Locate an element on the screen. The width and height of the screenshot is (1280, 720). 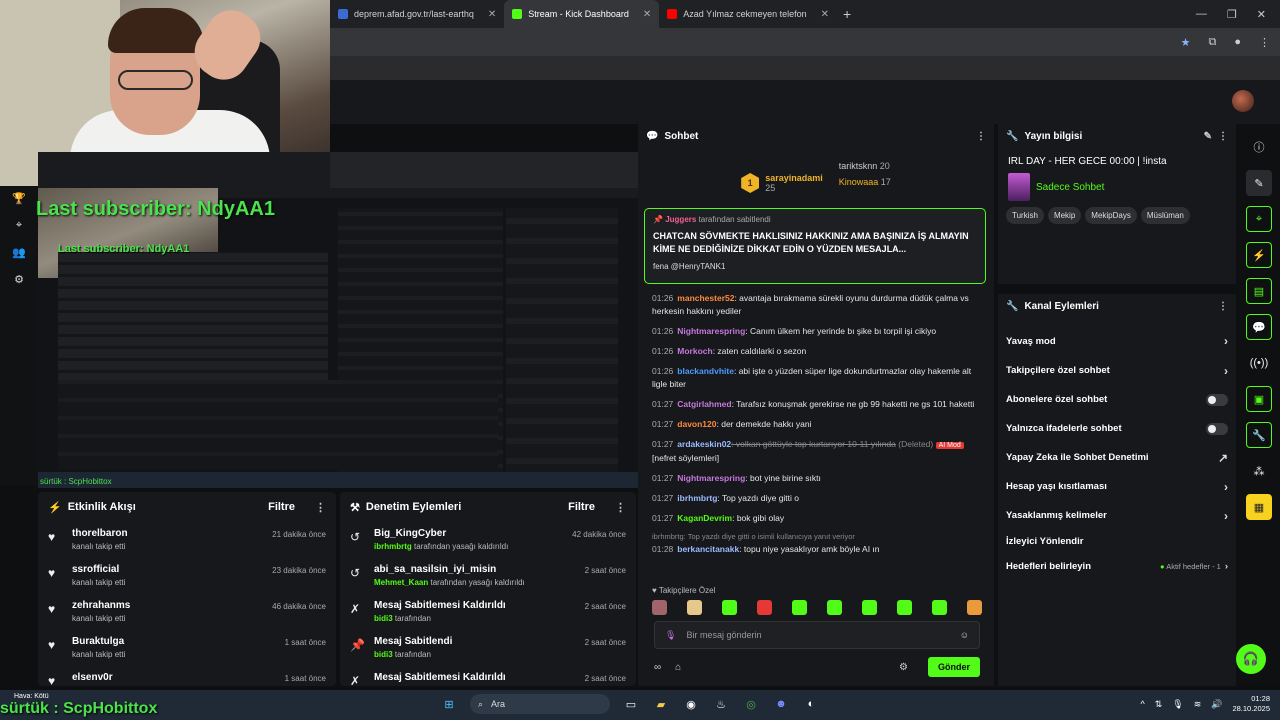
volume-icon: 🔊 is located at coordinates (1216, 704).